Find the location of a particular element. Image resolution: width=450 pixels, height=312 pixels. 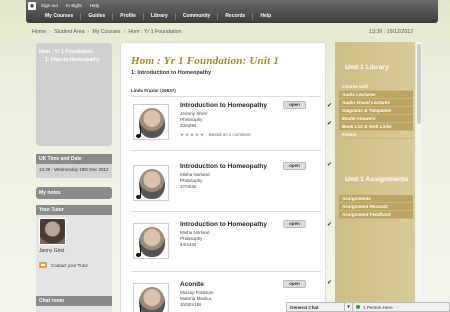

lecture-duration: 44m43s is located at coordinates (188, 244).